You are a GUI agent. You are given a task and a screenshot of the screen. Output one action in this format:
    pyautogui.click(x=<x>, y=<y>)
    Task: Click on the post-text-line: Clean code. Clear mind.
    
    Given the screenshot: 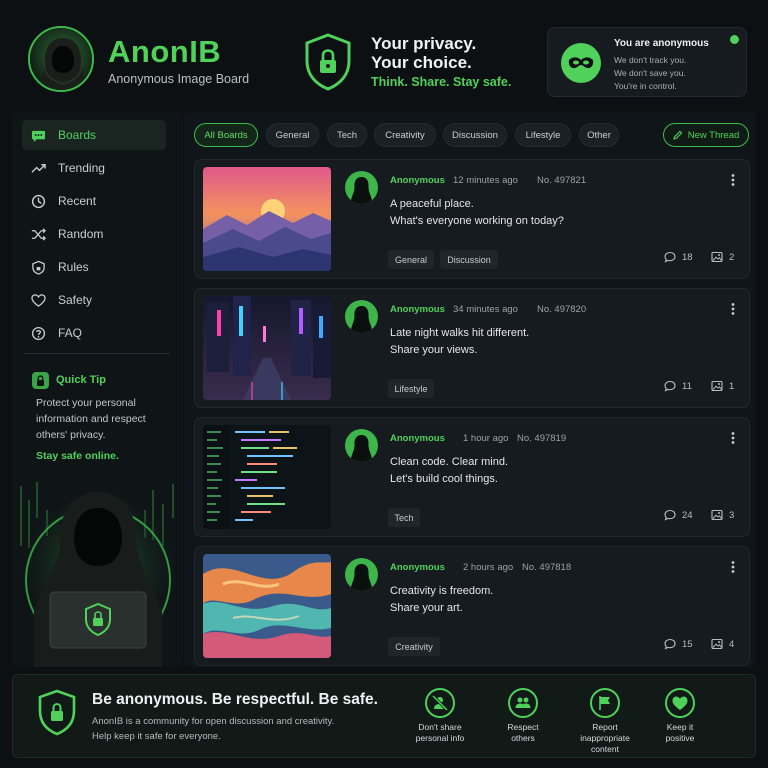 What is the action you would take?
    pyautogui.click(x=449, y=462)
    